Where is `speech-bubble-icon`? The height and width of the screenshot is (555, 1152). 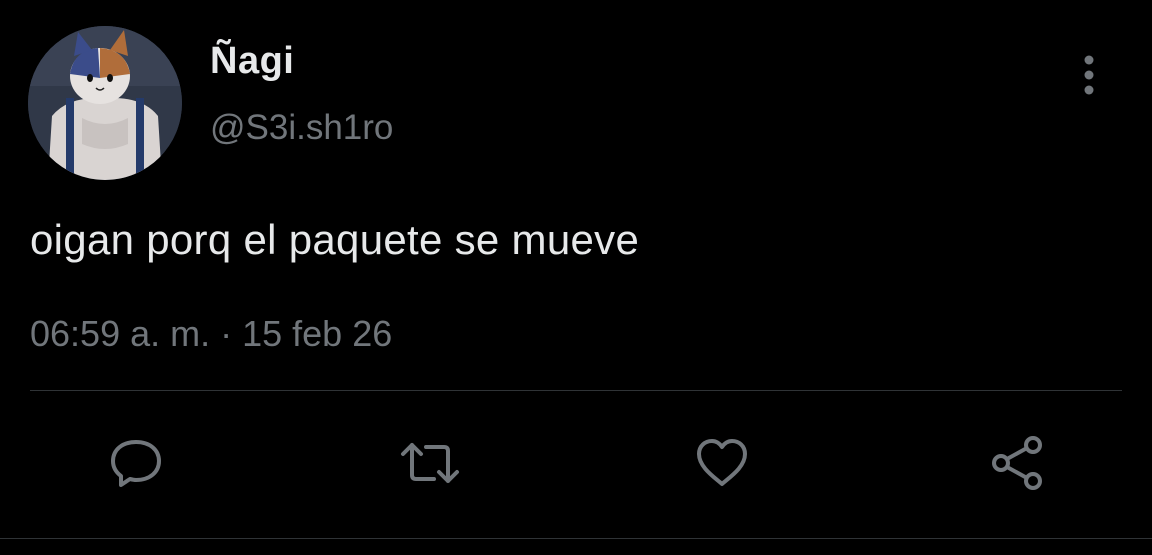
speech-bubble-icon is located at coordinates (136, 463).